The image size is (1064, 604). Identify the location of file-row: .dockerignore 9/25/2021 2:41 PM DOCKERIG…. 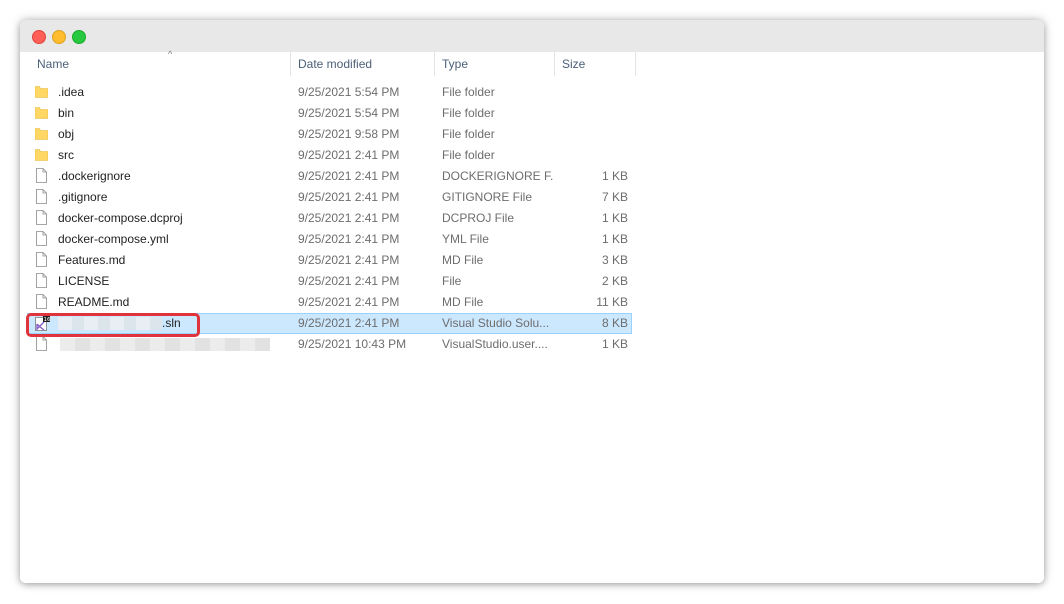
(329, 176).